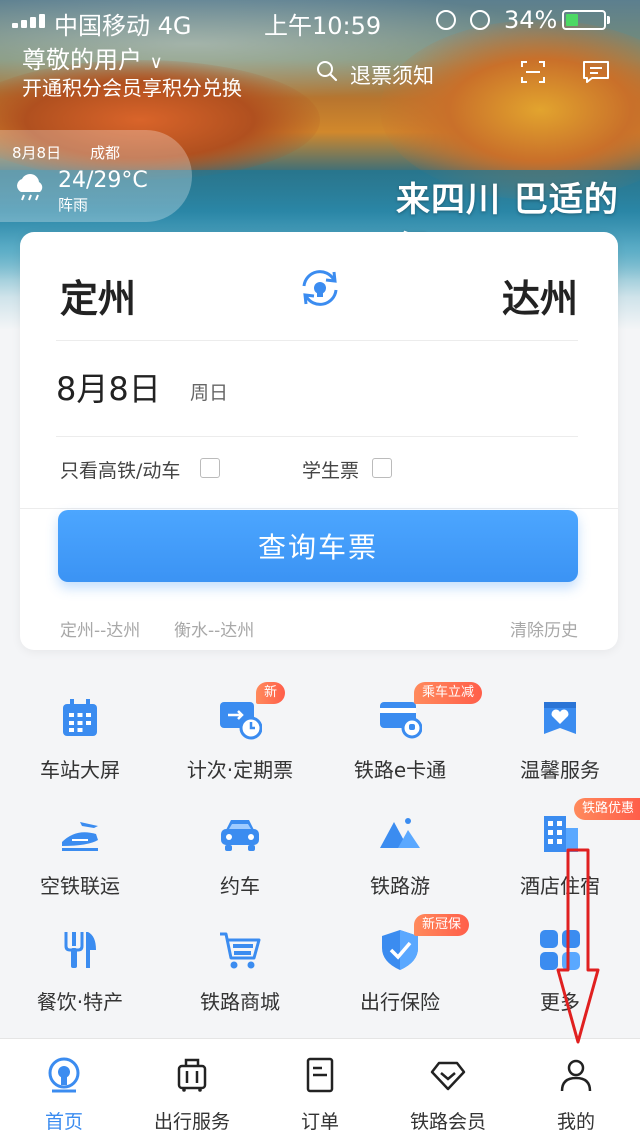 This screenshot has width=640, height=1136. What do you see at coordinates (64, 1075) in the screenshot?
I see `home-train-icon` at bounding box center [64, 1075].